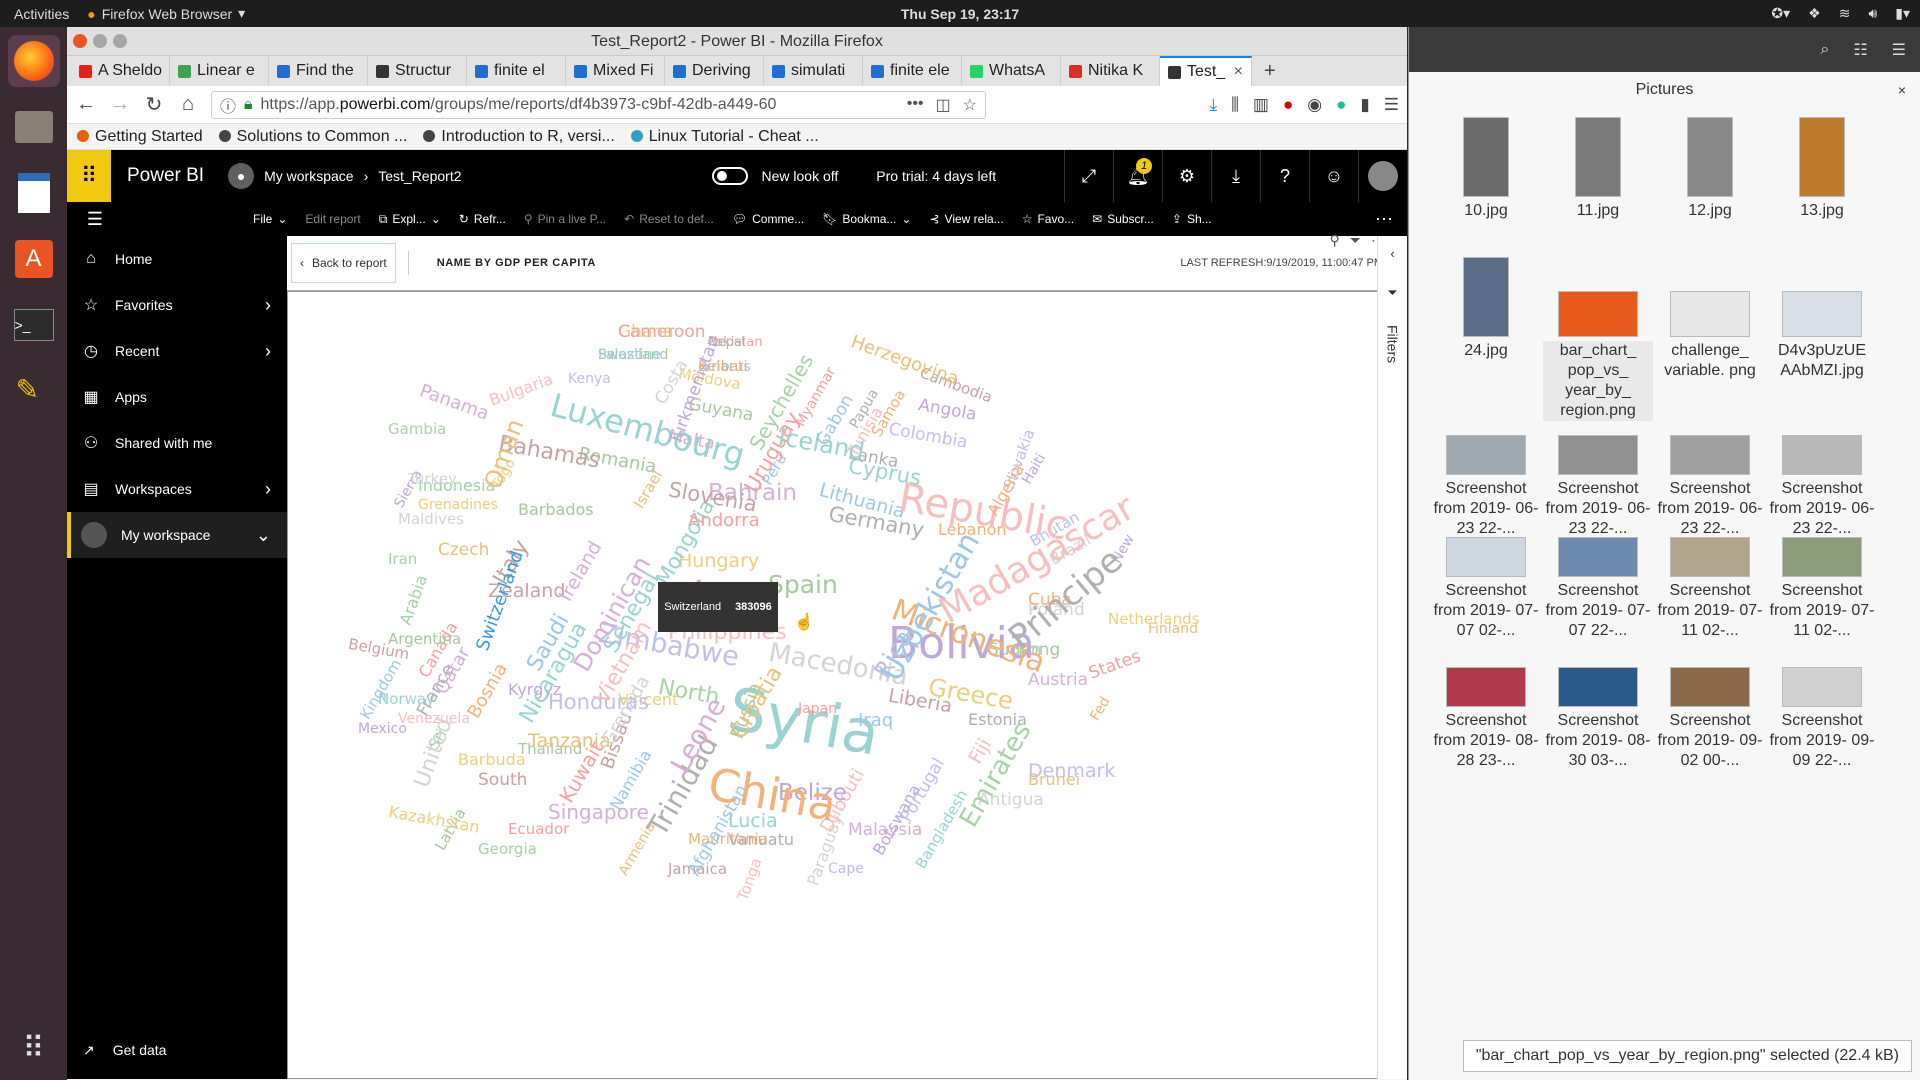 The width and height of the screenshot is (1920, 1080). Describe the element at coordinates (308, 176) in the screenshot. I see `breadcrumb-workspace: My workspace` at that location.